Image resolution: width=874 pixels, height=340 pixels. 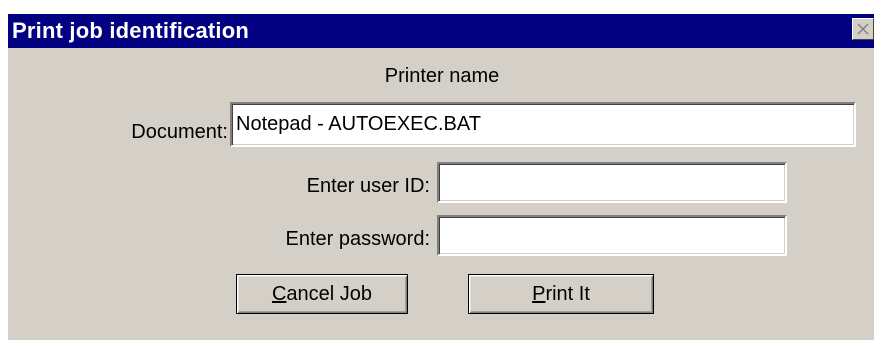 What do you see at coordinates (539, 294) in the screenshot?
I see `print-it-mnemonic: P` at bounding box center [539, 294].